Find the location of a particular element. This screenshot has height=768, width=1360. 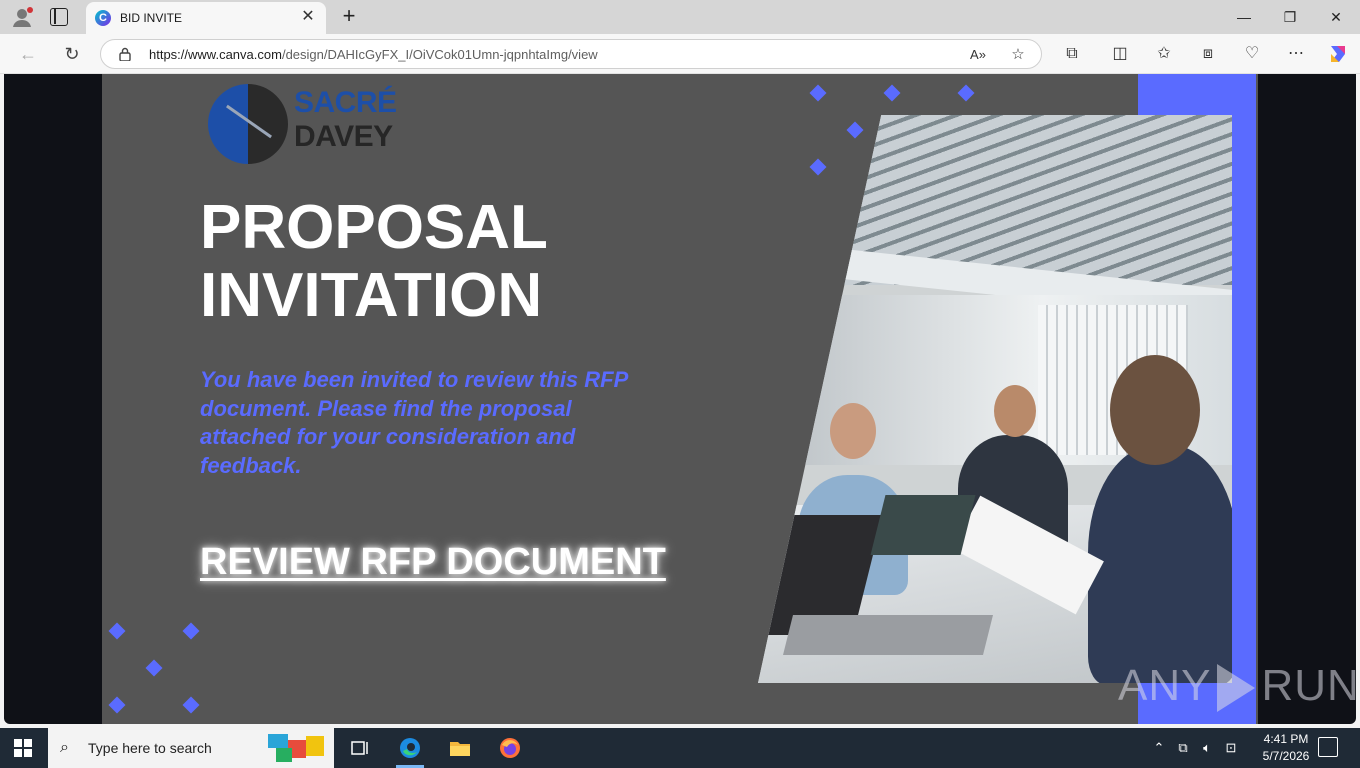

clock-time: 4:41 PM is located at coordinates (1286, 739).